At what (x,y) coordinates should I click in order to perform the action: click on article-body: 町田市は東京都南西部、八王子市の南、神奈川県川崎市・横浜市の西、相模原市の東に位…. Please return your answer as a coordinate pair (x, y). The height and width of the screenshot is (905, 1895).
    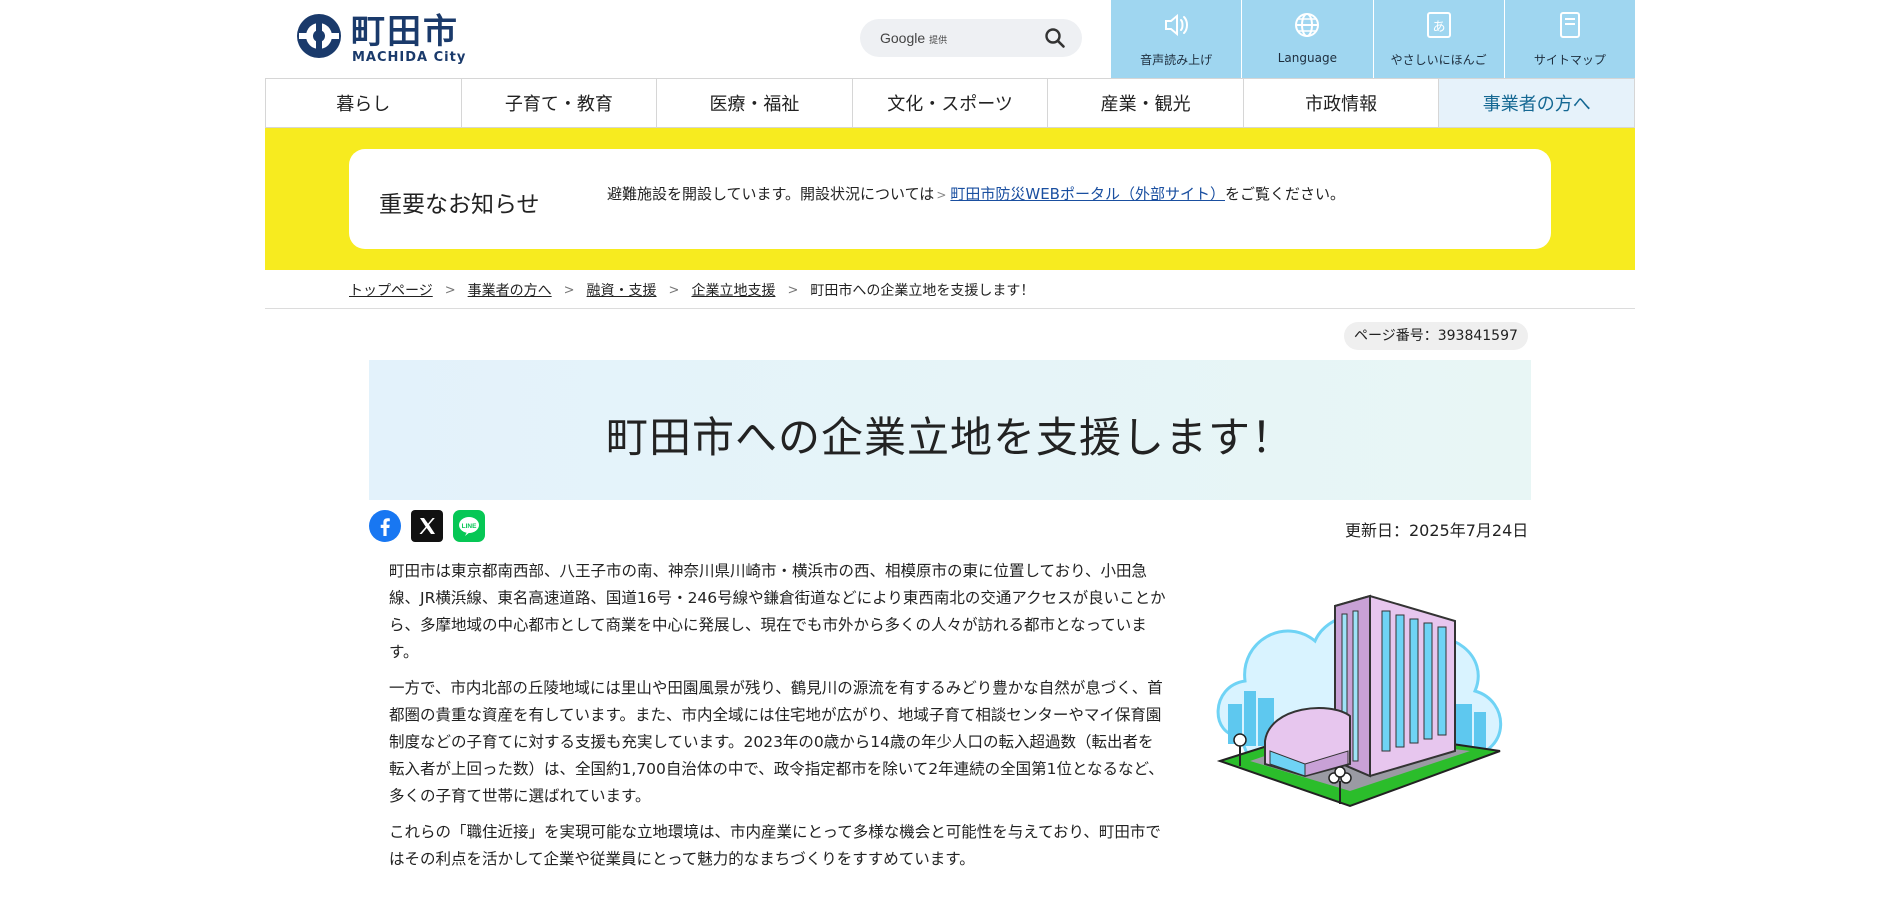
    Looking at the image, I should click on (779, 720).